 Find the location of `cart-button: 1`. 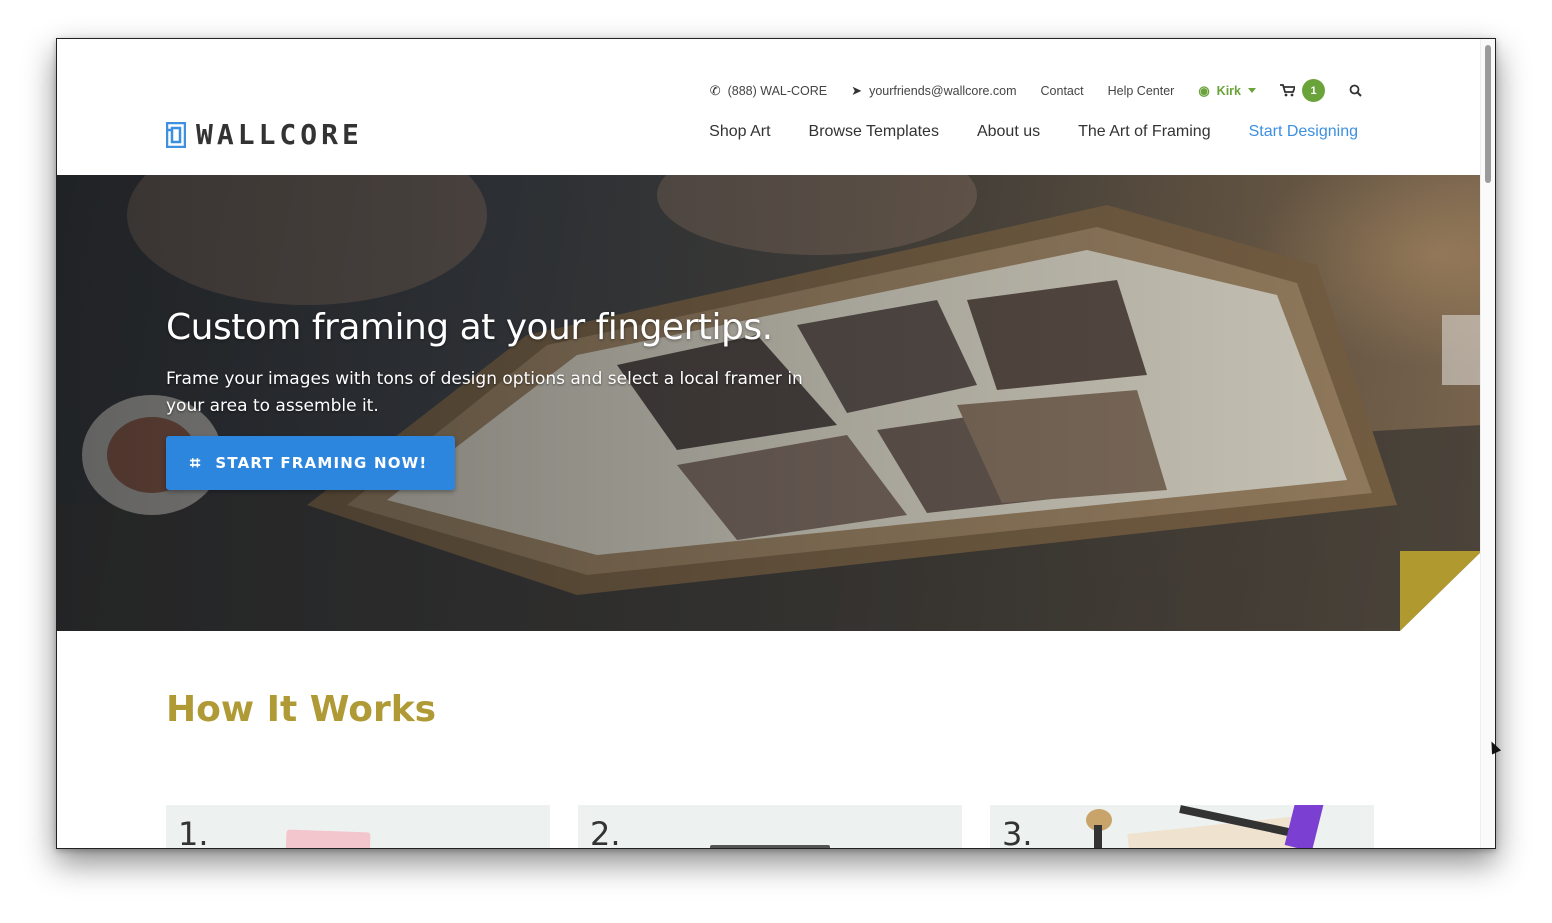

cart-button: 1 is located at coordinates (1302, 90).